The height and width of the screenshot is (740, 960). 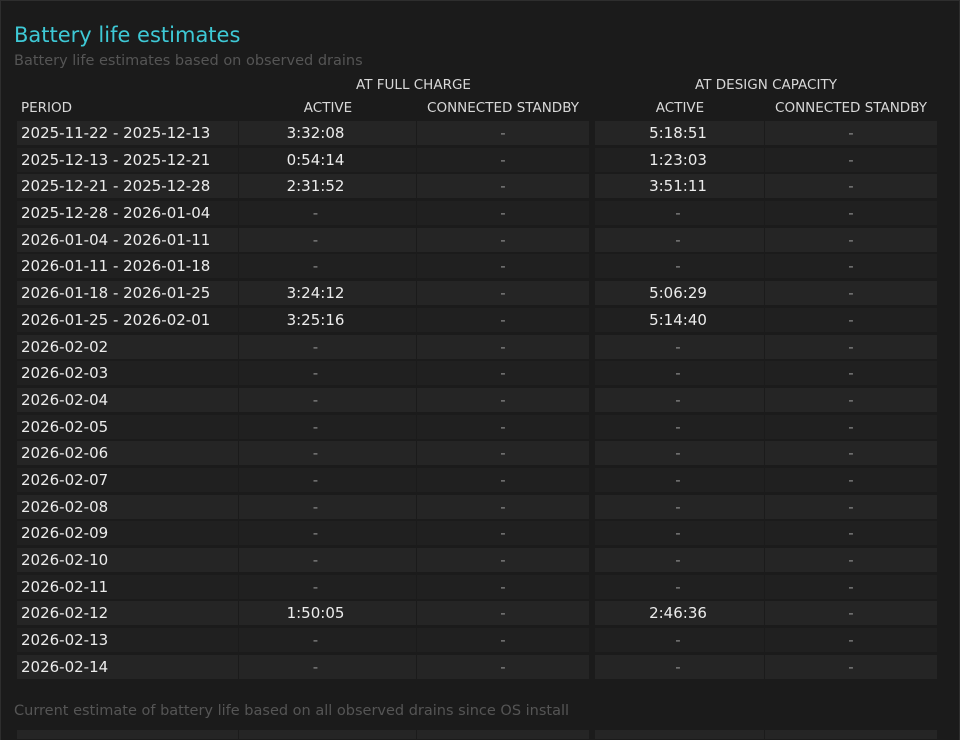 What do you see at coordinates (127, 35) in the screenshot?
I see `page-title: Battery life estimates` at bounding box center [127, 35].